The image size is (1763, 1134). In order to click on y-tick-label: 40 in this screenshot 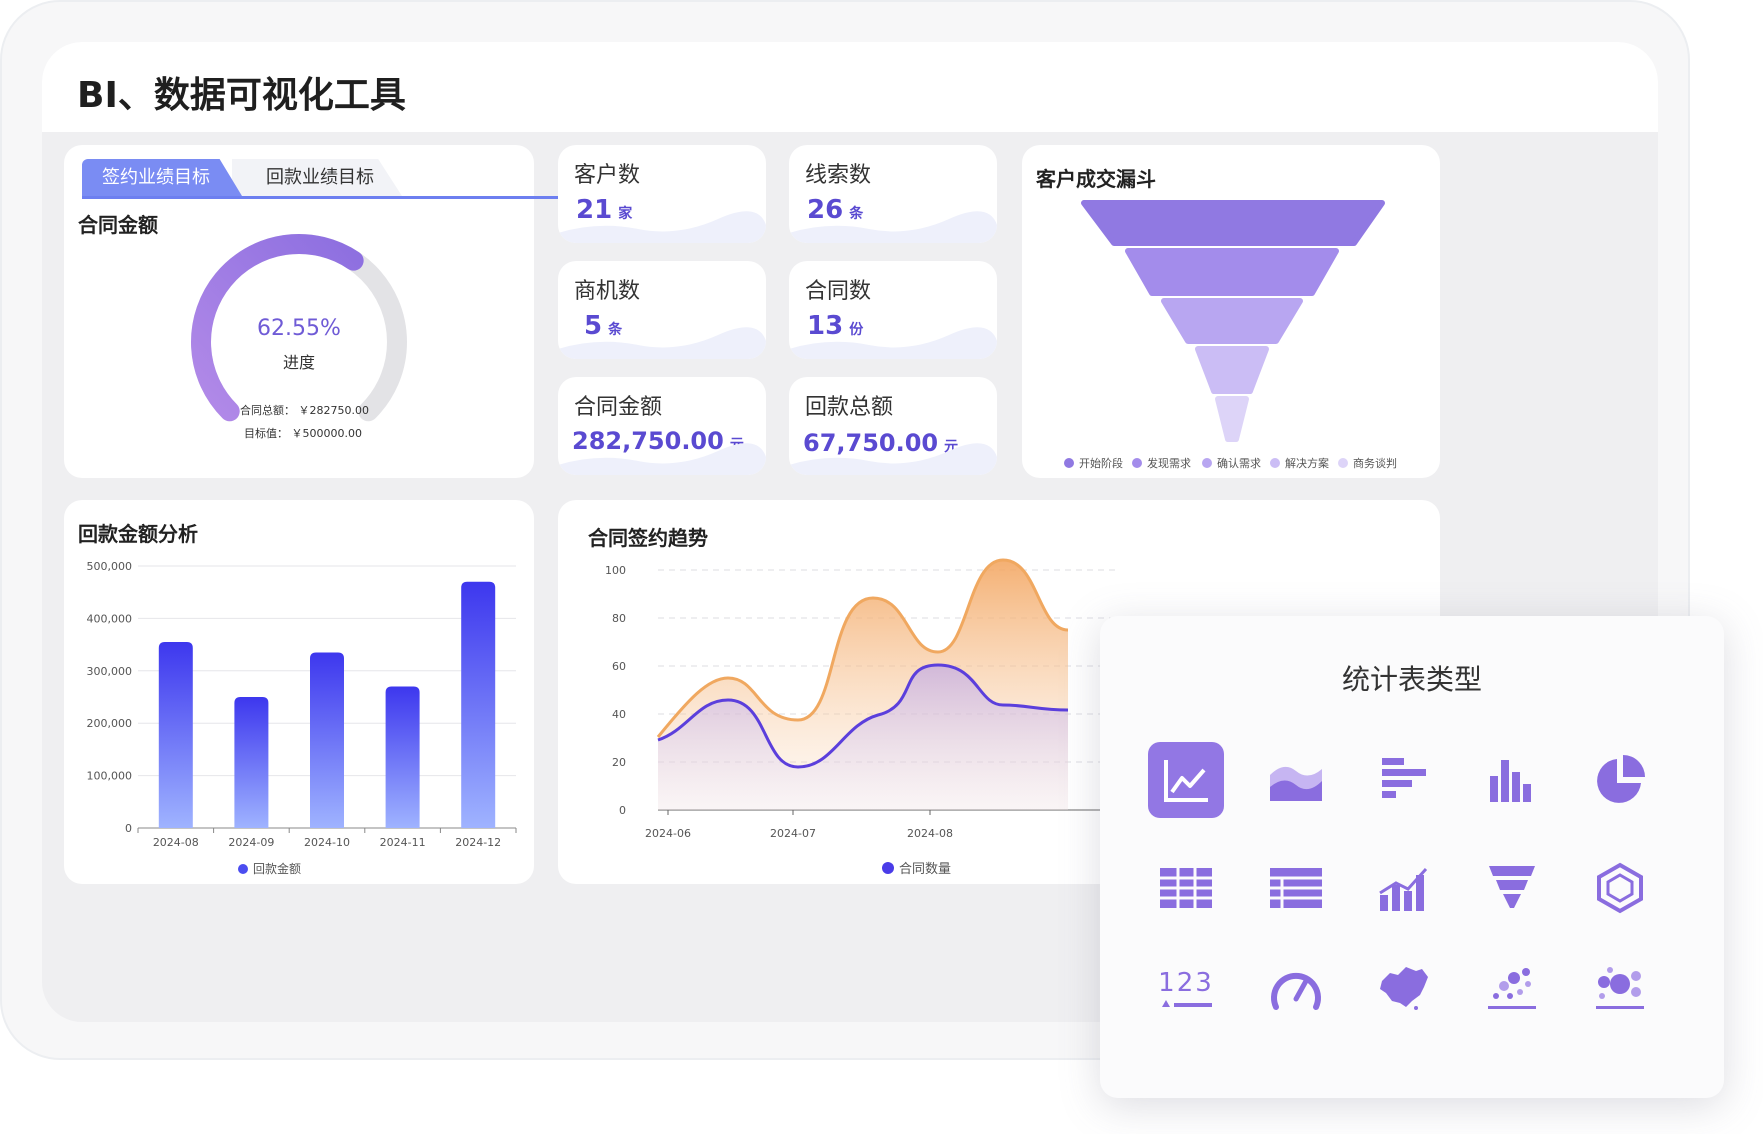, I will do `click(619, 714)`.